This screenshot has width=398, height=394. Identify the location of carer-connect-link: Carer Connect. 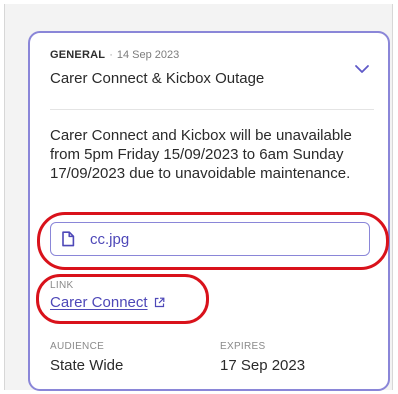
(107, 303).